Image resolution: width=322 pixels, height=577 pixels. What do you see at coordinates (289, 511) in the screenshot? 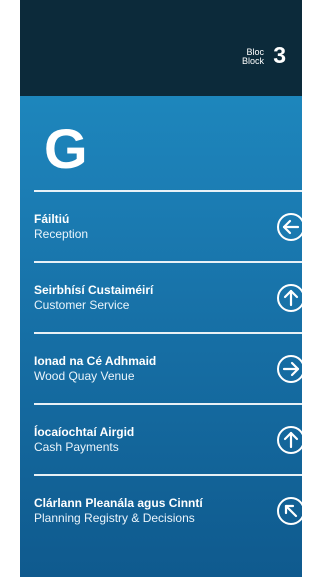
I see `arrow-up-left-icon` at bounding box center [289, 511].